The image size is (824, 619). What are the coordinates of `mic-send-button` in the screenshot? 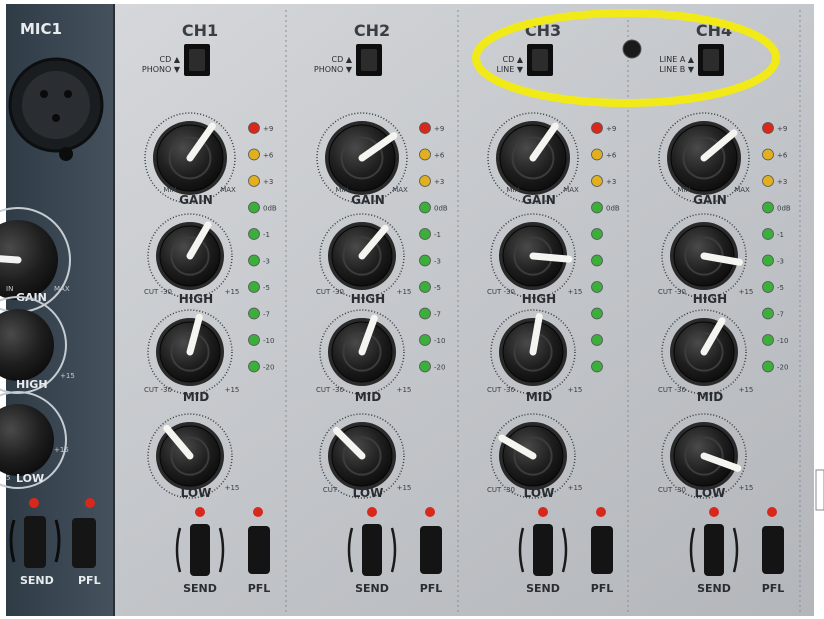 It's located at (35, 542).